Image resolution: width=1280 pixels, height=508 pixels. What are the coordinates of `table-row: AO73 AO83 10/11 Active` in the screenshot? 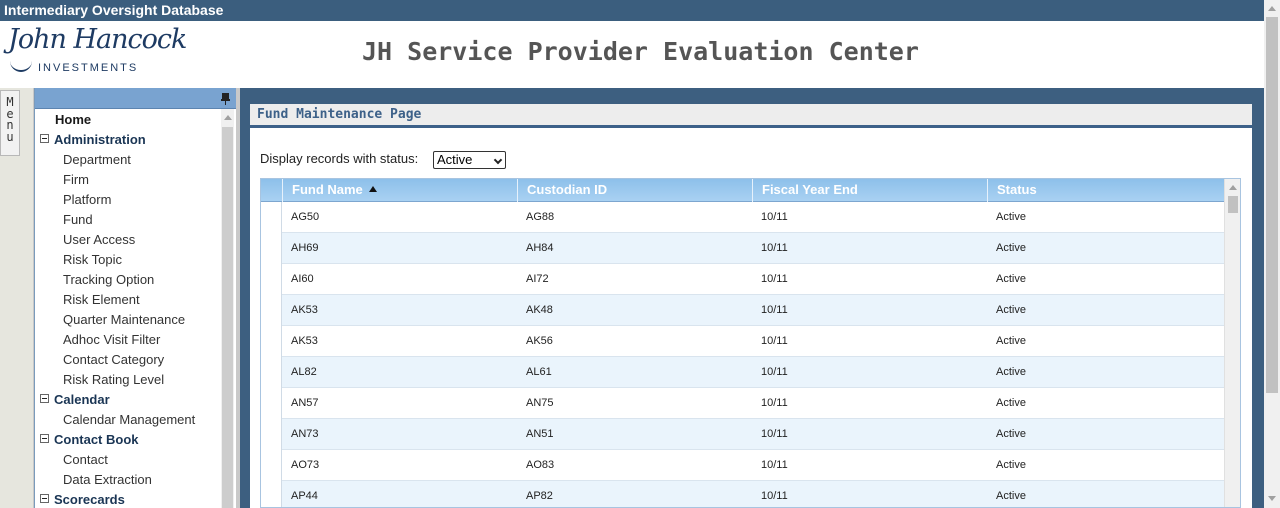 It's located at (742, 465).